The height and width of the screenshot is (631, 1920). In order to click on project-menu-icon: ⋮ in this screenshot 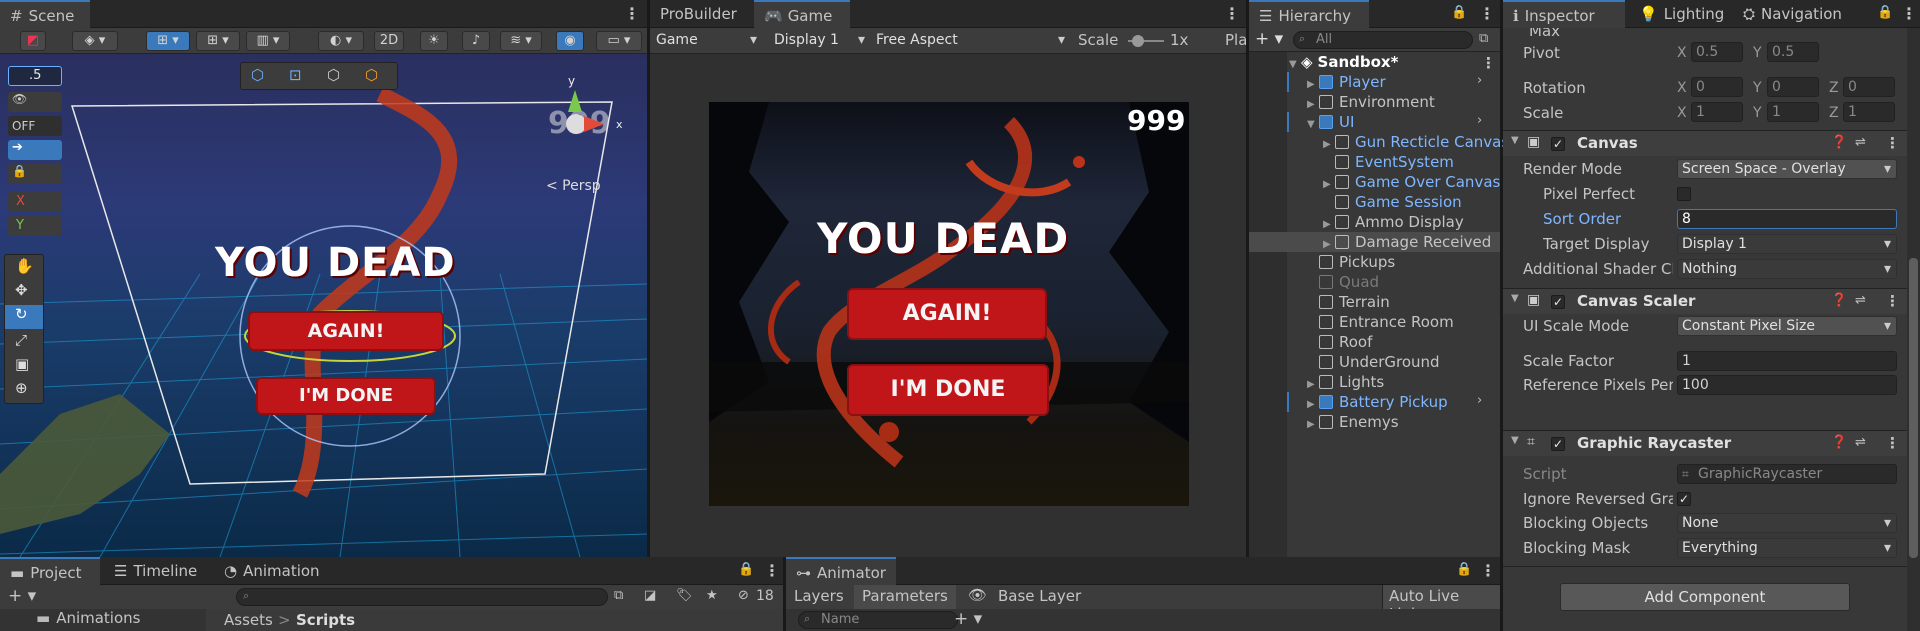, I will do `click(772, 570)`.